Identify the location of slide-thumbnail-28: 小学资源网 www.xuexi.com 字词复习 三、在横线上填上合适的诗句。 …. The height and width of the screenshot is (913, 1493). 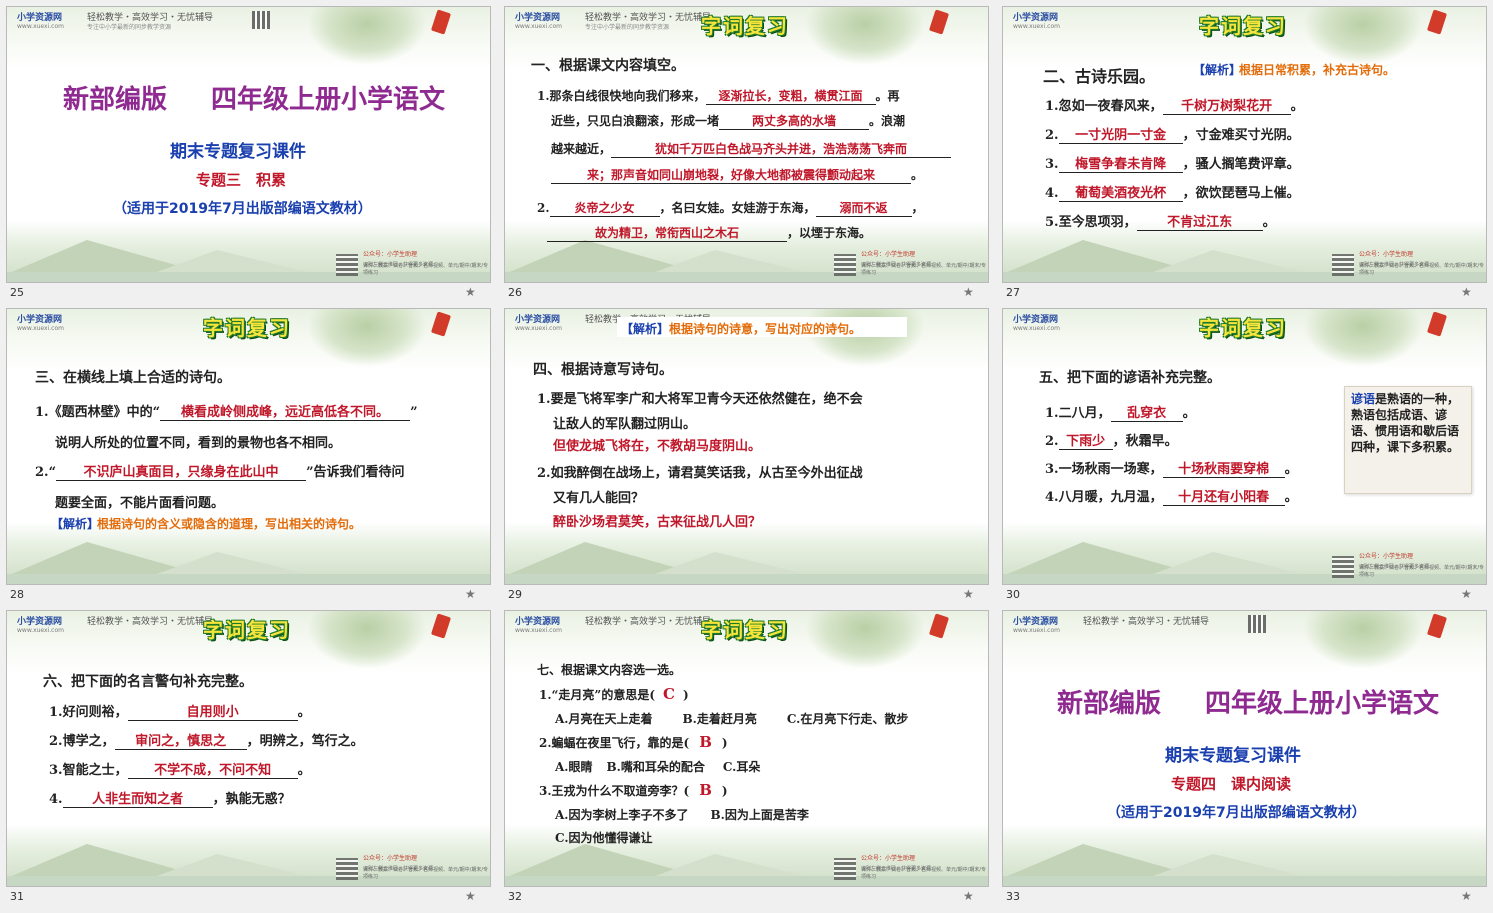
(248, 457).